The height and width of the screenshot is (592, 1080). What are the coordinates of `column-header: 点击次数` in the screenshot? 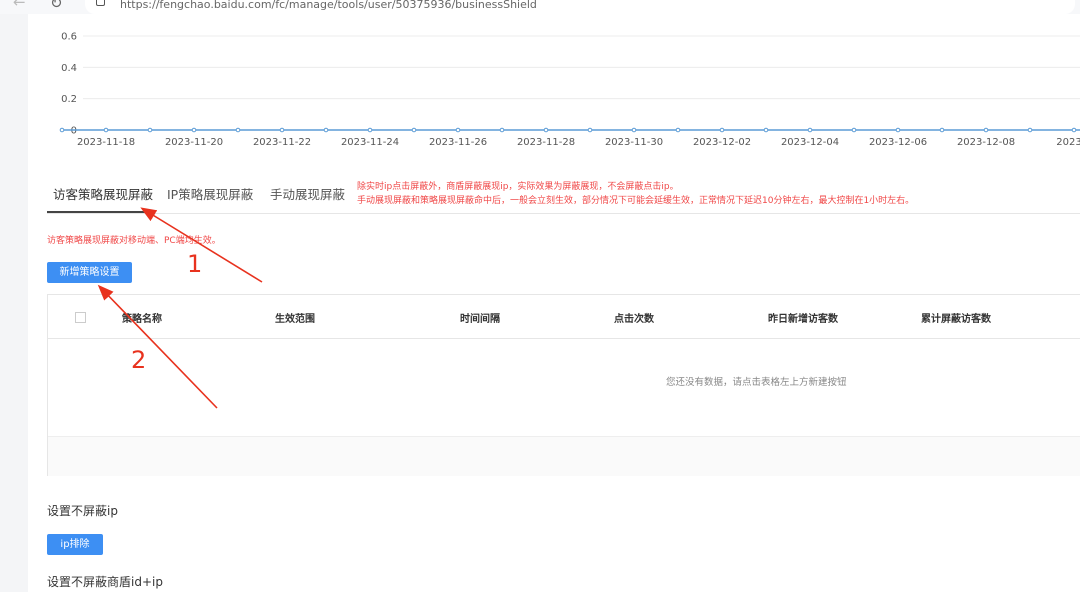 It's located at (634, 319).